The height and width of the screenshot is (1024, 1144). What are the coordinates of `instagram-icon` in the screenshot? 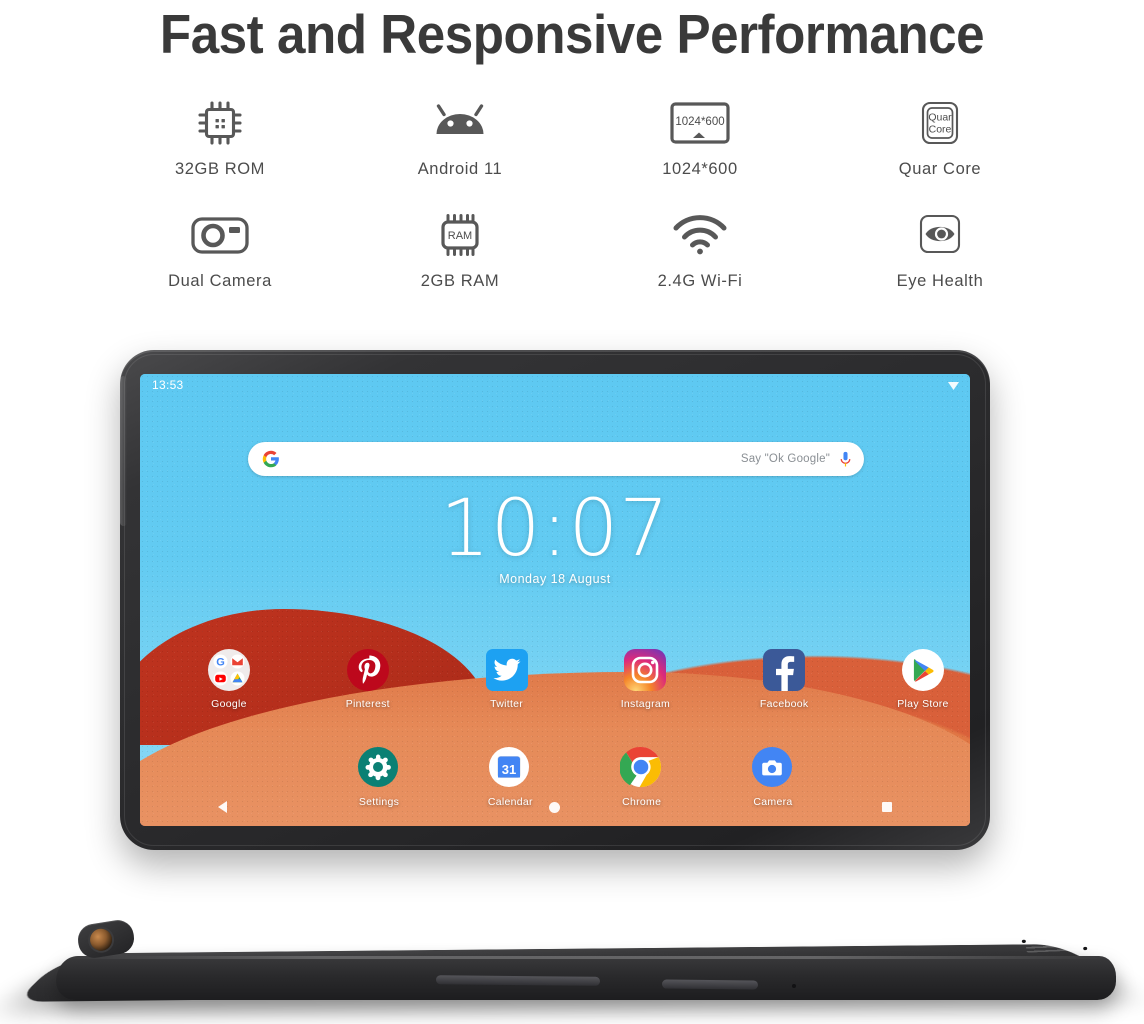 It's located at (645, 670).